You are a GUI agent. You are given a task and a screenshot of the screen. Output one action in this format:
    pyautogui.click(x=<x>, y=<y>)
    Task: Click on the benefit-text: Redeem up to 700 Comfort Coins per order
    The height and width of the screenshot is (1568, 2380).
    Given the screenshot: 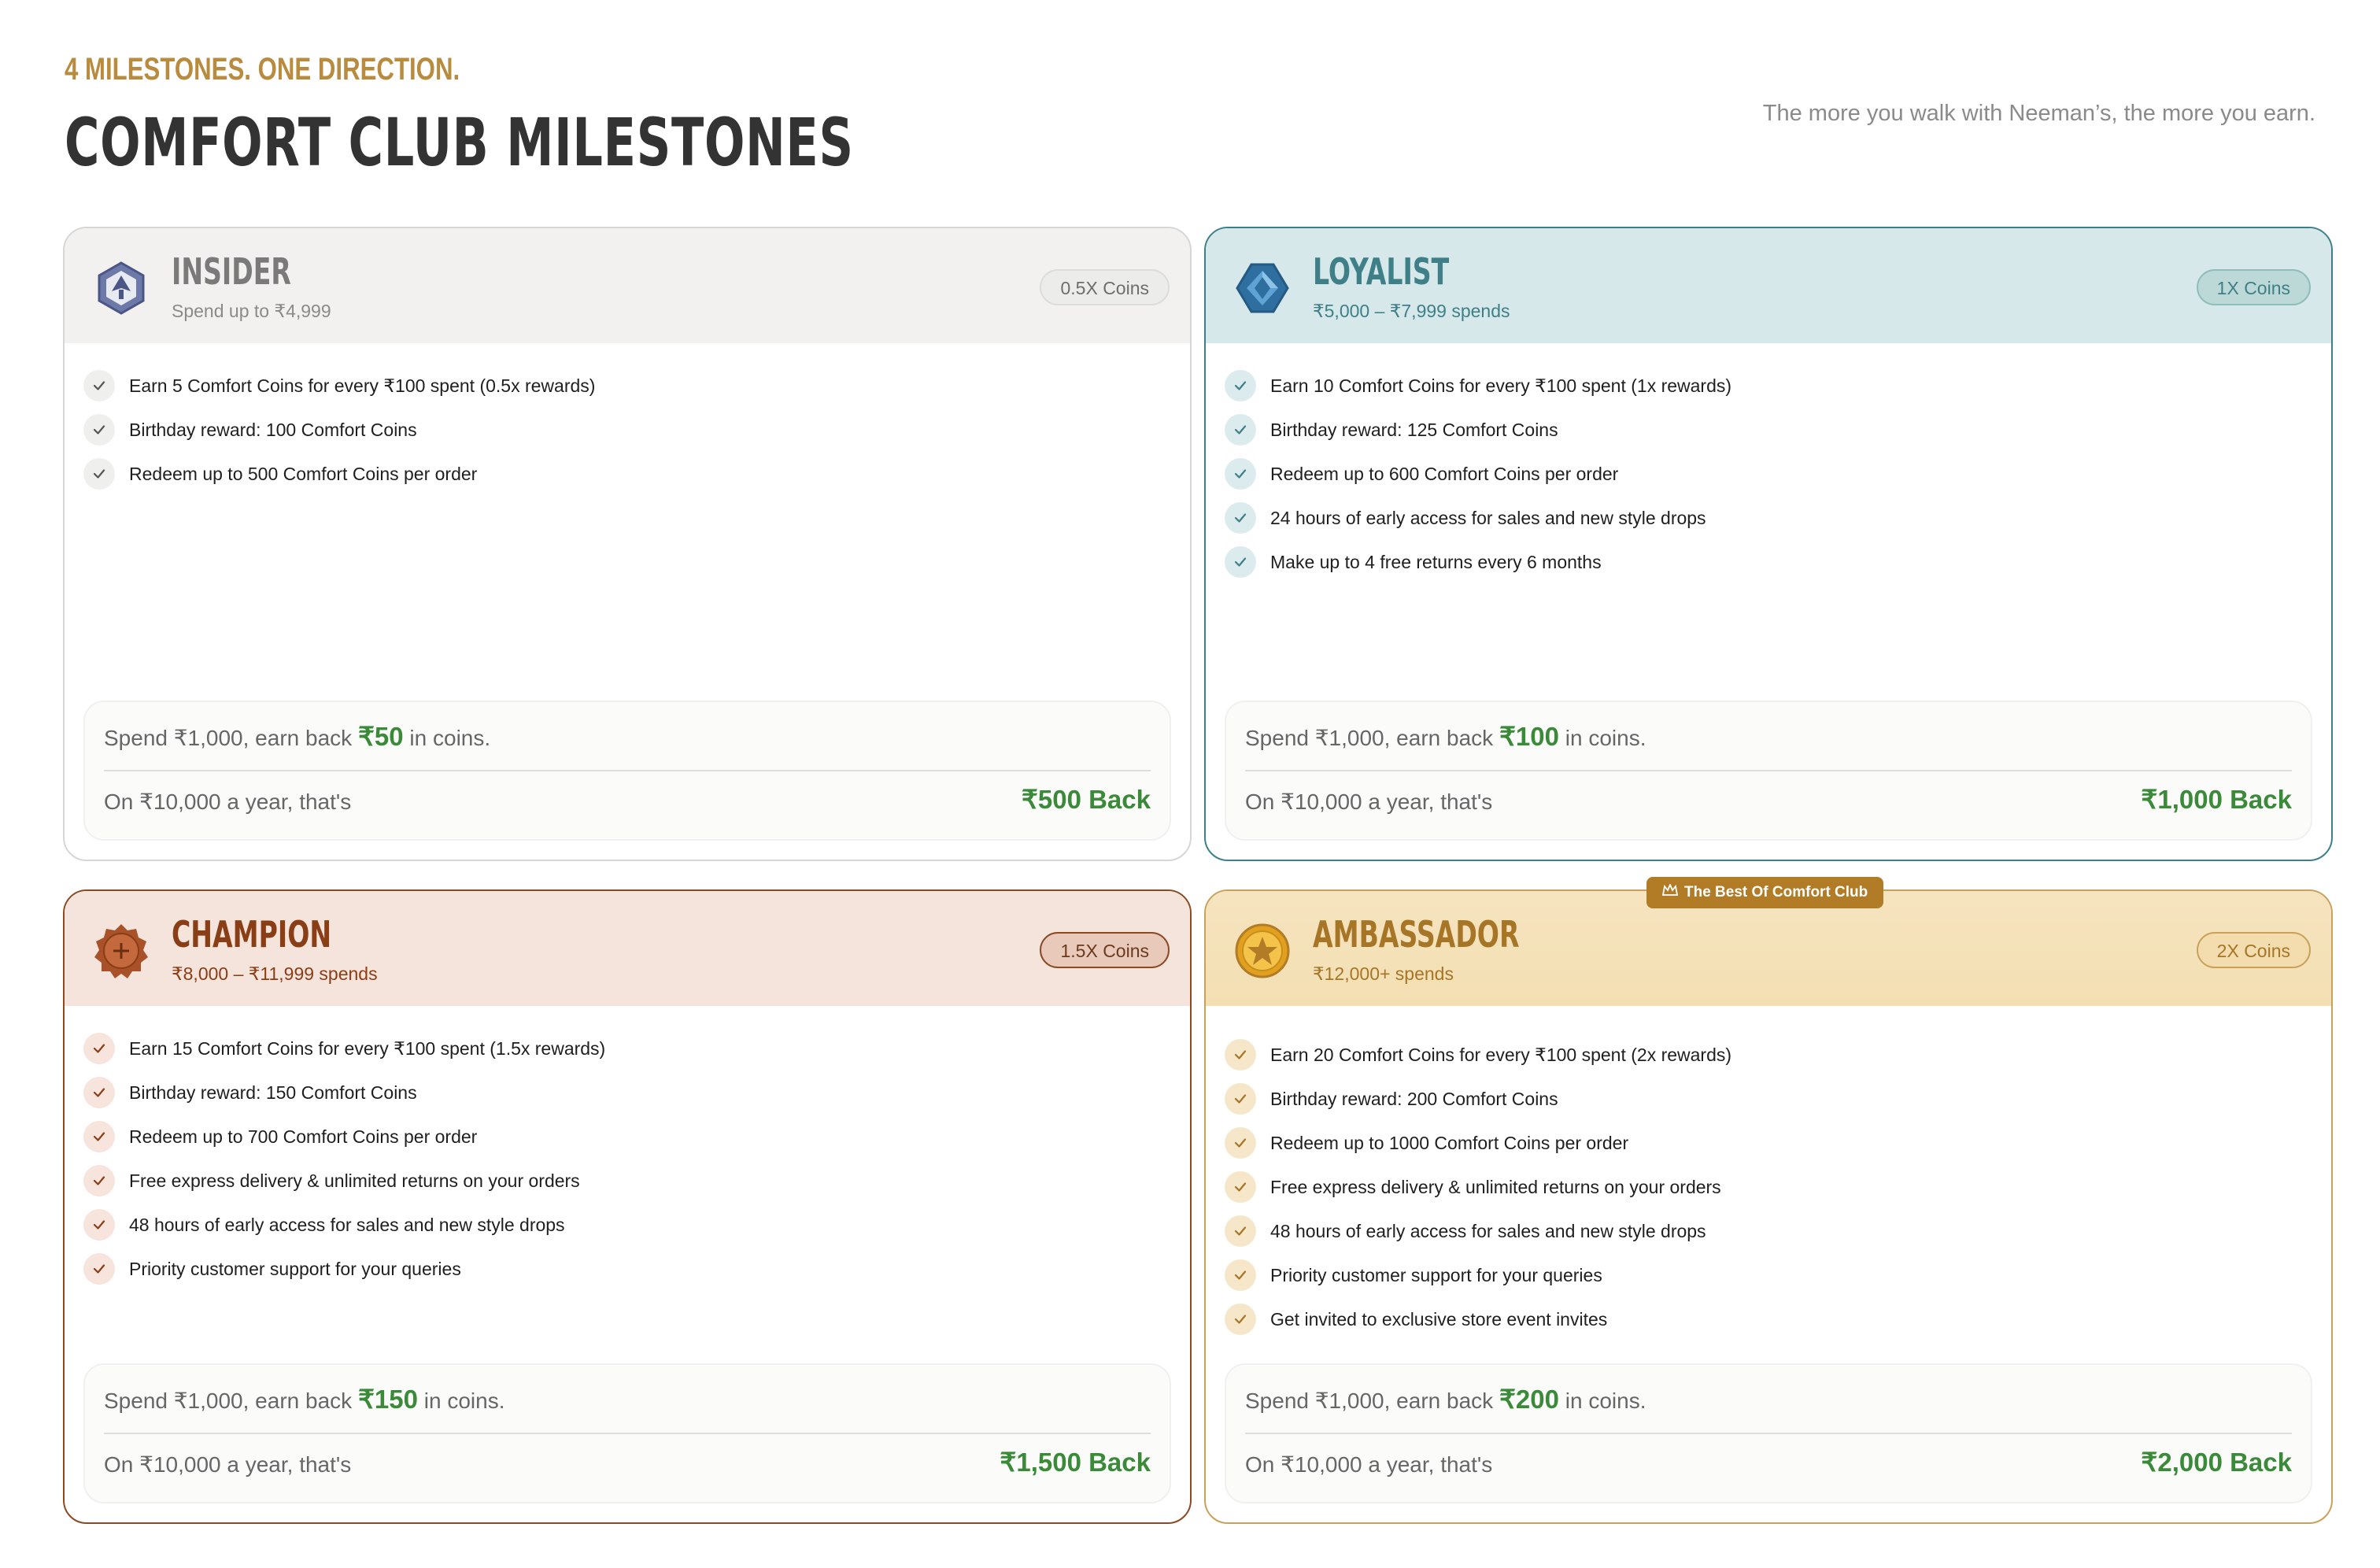 What is the action you would take?
    pyautogui.click(x=303, y=1136)
    